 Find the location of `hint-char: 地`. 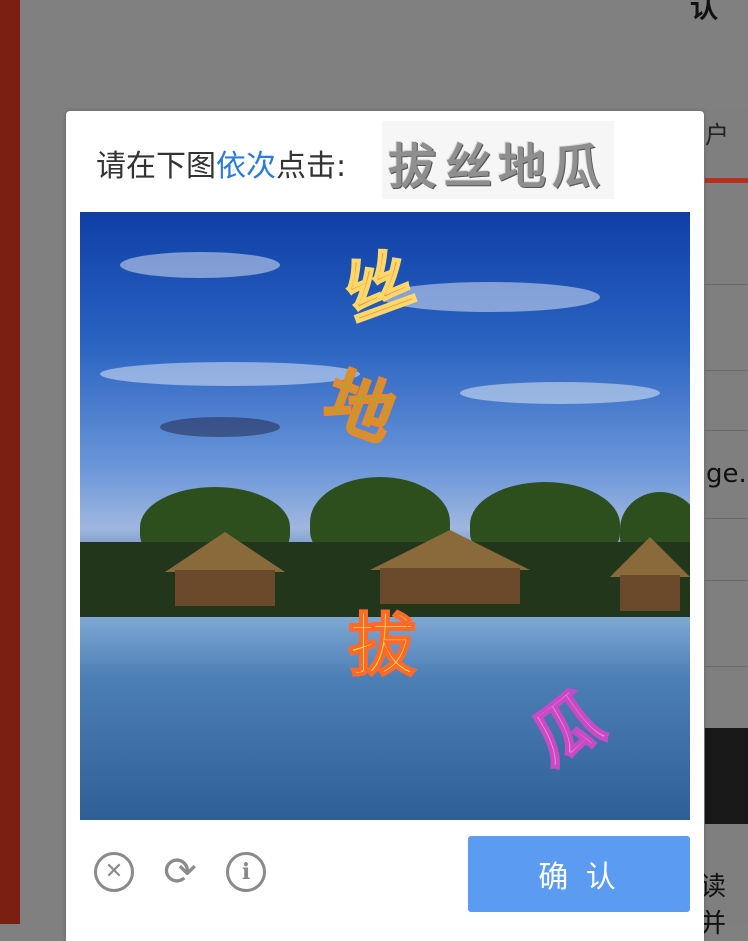

hint-char: 地 is located at coordinates (522, 167).